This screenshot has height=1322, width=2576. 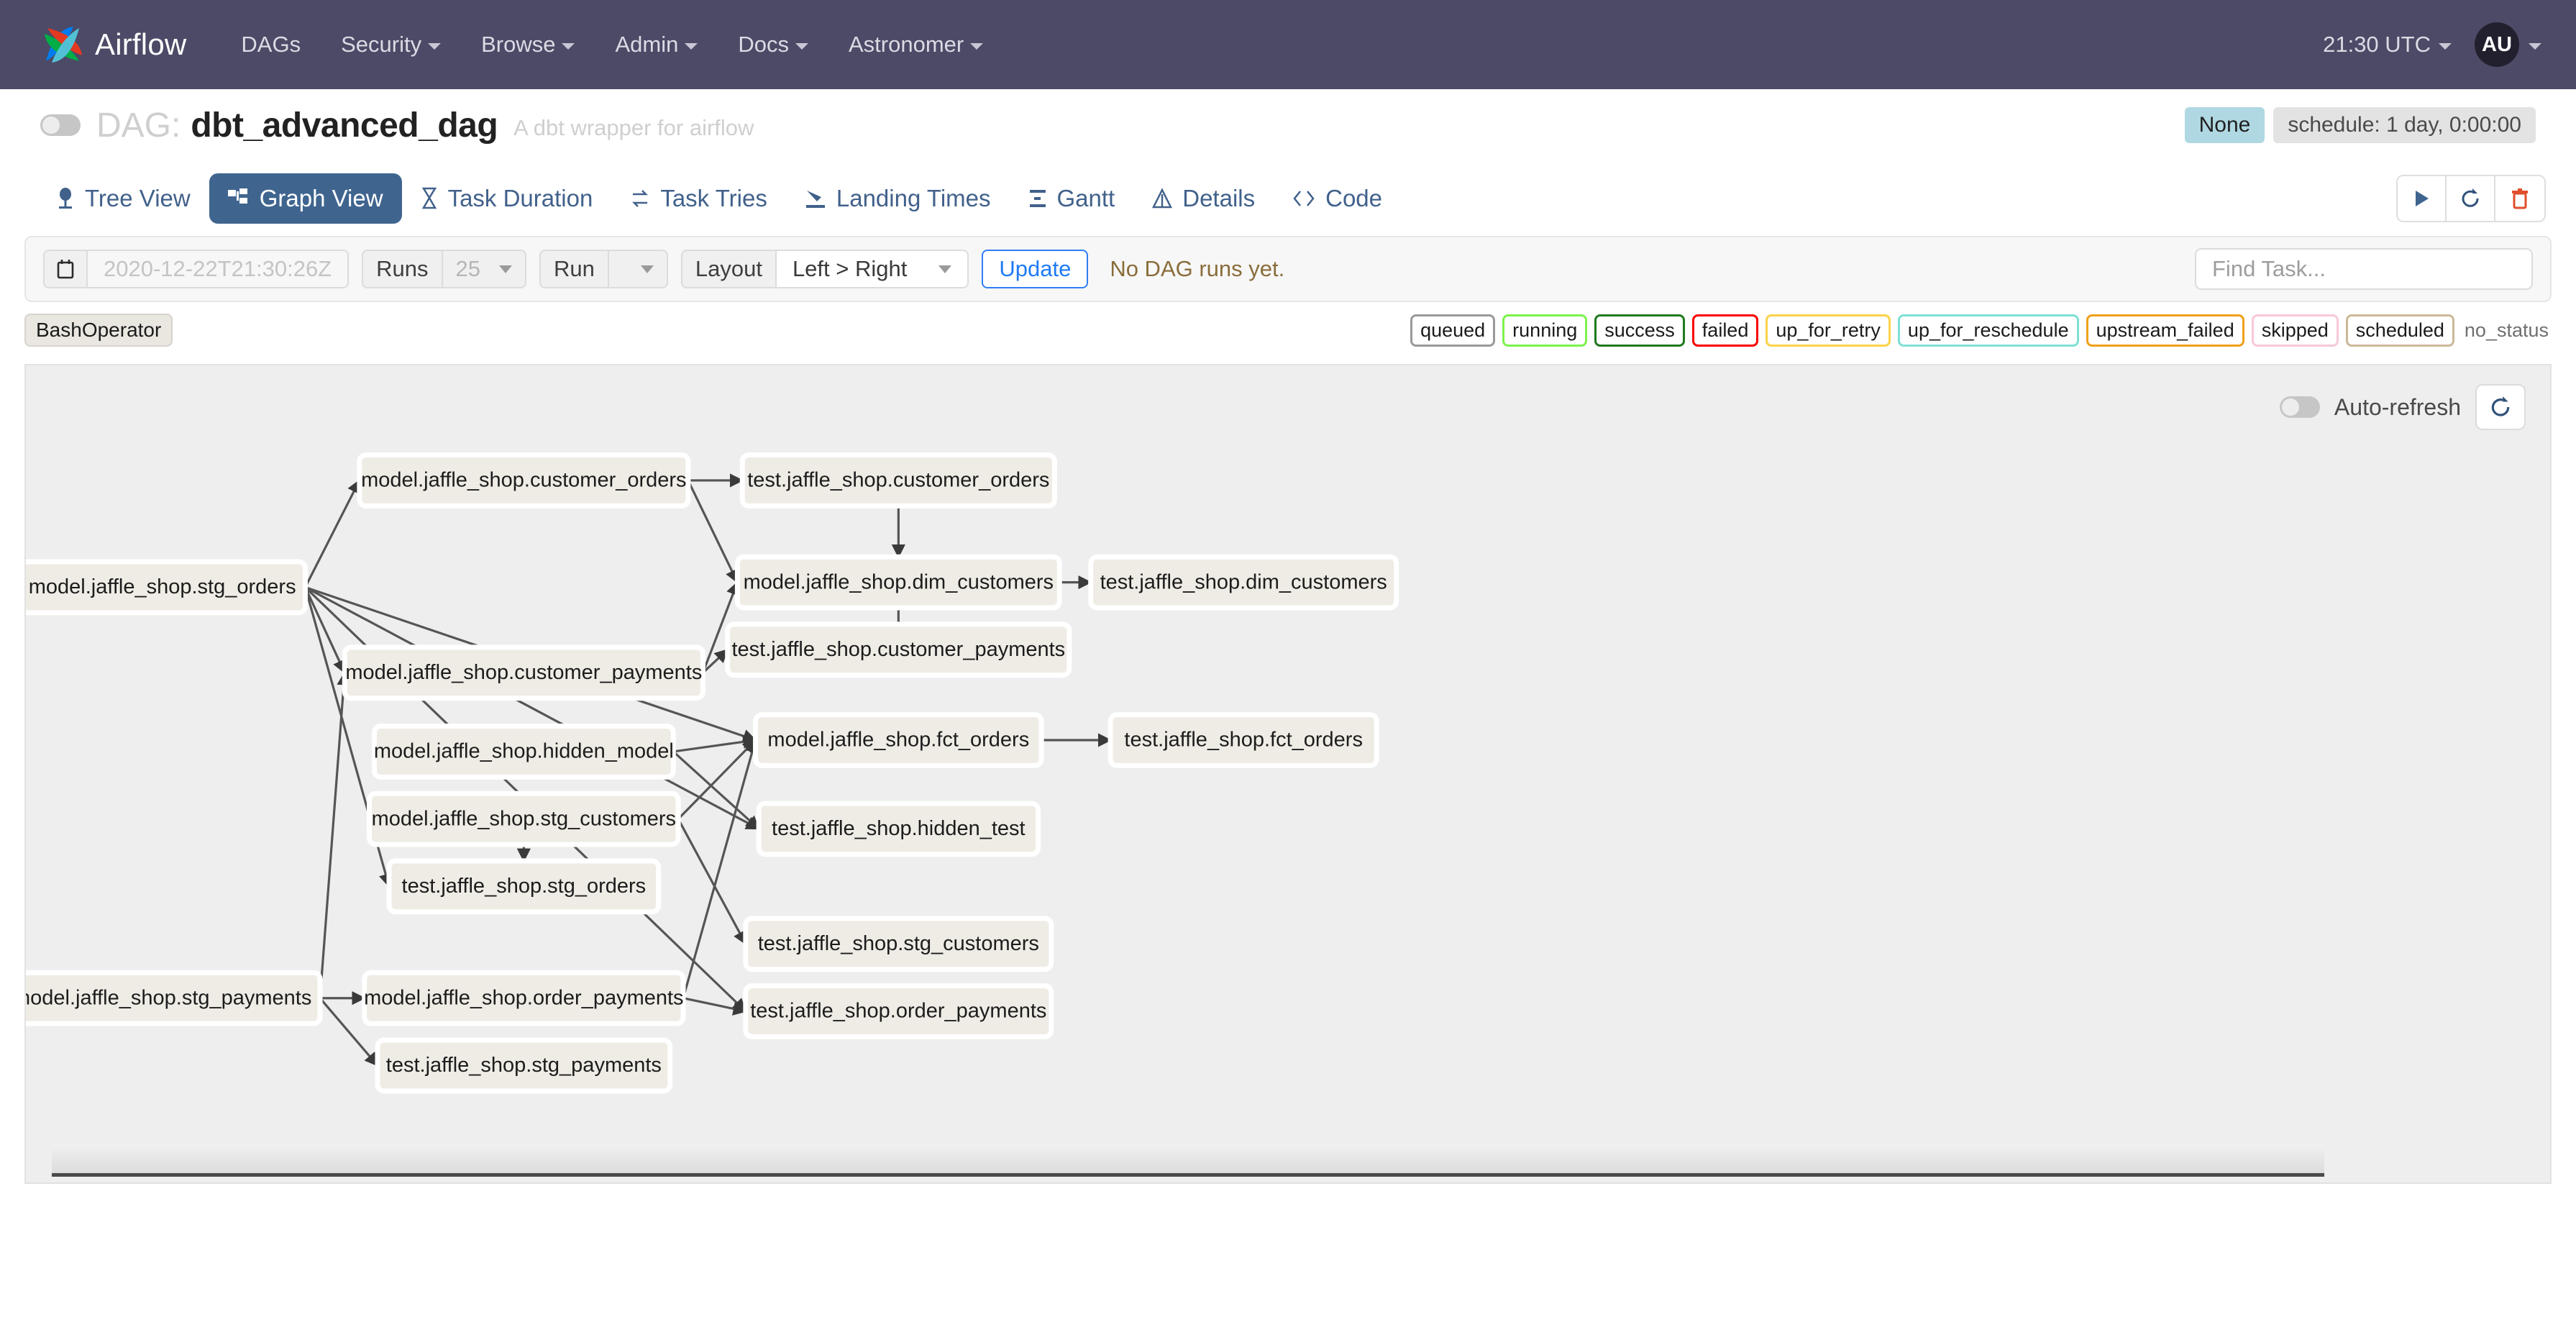 What do you see at coordinates (2500, 407) in the screenshot?
I see `graph-refresh-button` at bounding box center [2500, 407].